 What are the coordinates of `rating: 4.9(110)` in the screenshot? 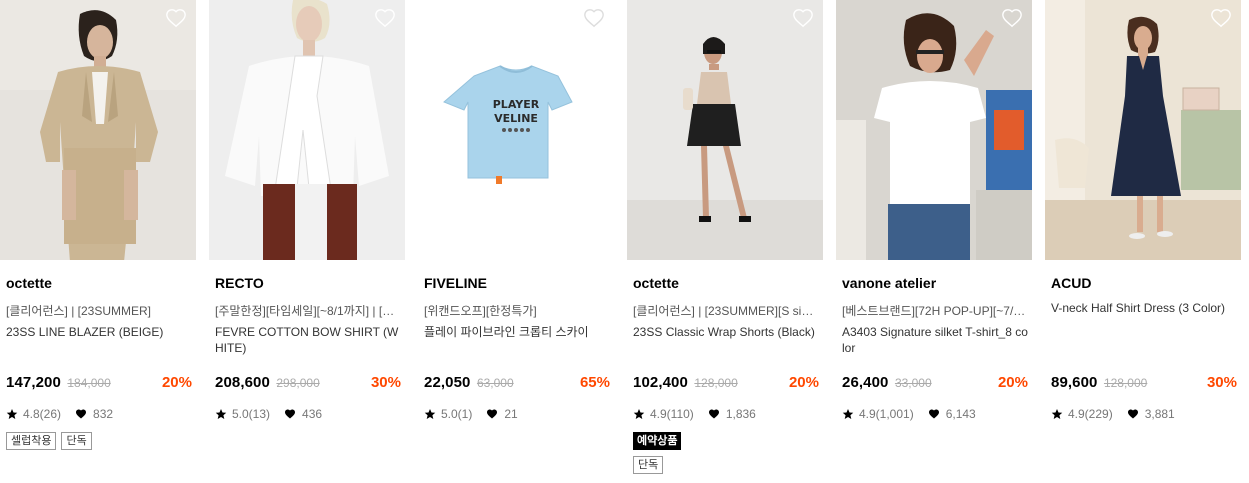 It's located at (672, 414).